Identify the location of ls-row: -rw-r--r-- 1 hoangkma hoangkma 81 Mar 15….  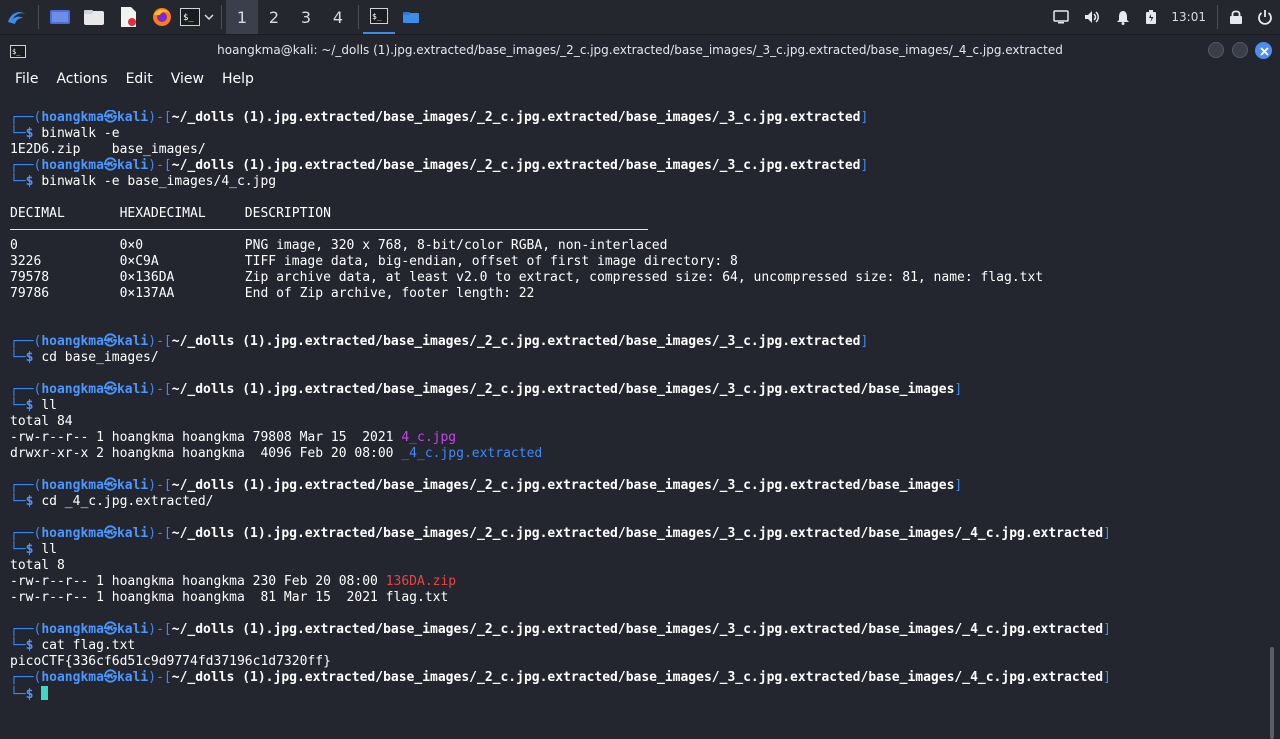
(229, 597).